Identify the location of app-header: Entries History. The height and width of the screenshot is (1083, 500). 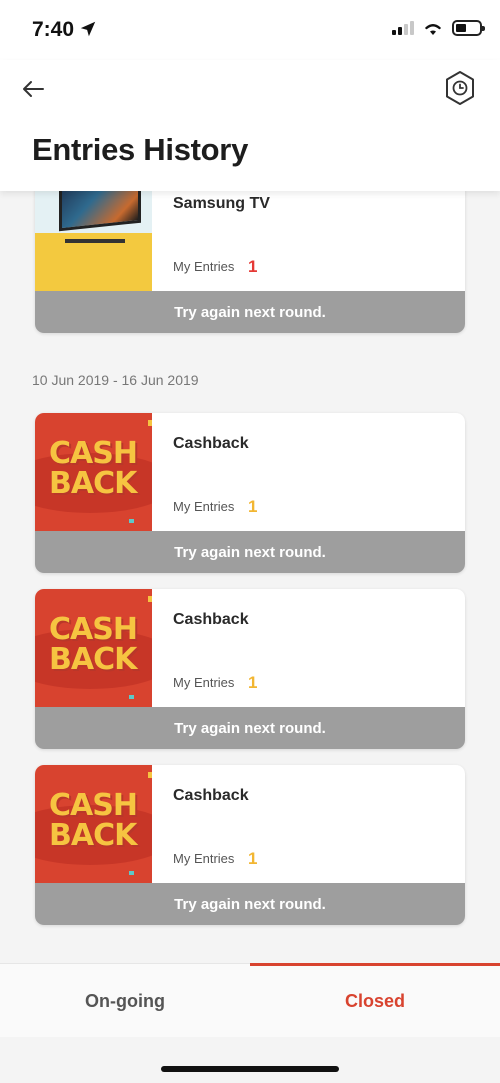
(250, 125).